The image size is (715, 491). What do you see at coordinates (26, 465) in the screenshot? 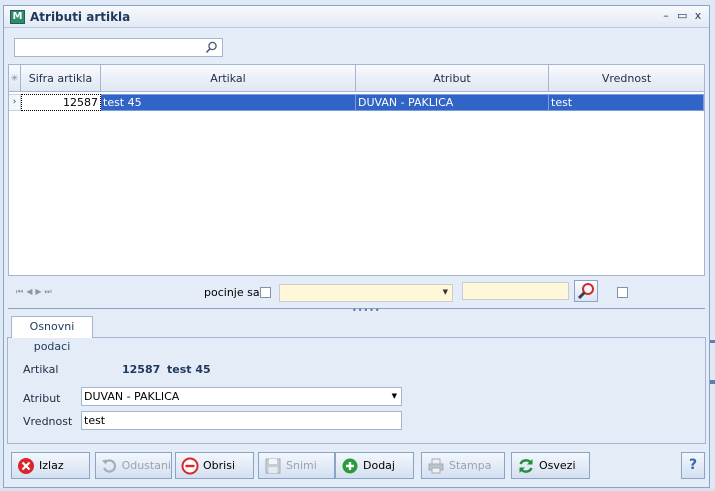
I see `close-circle-icon` at bounding box center [26, 465].